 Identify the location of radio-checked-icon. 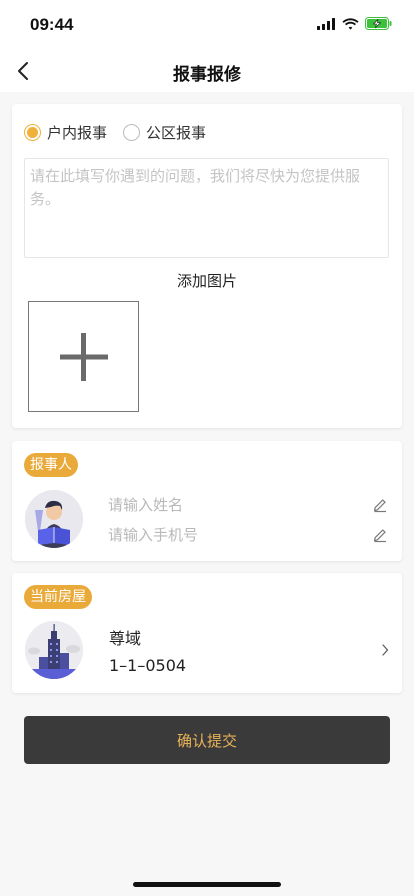
(32, 132).